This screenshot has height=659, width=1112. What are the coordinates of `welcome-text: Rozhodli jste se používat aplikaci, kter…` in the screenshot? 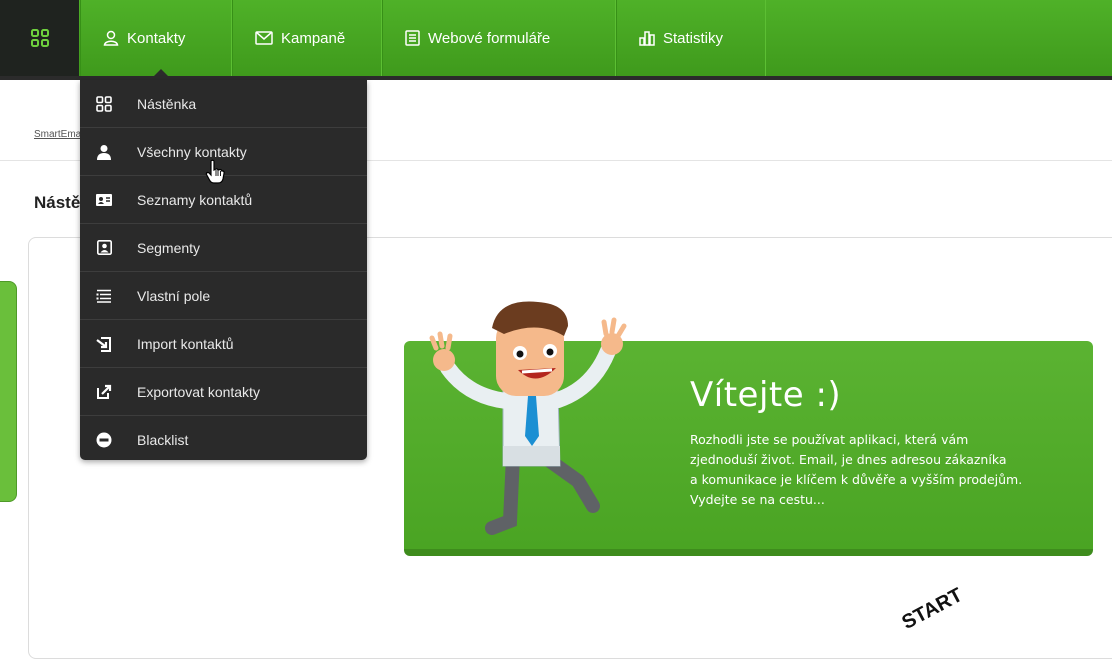 It's located at (880, 470).